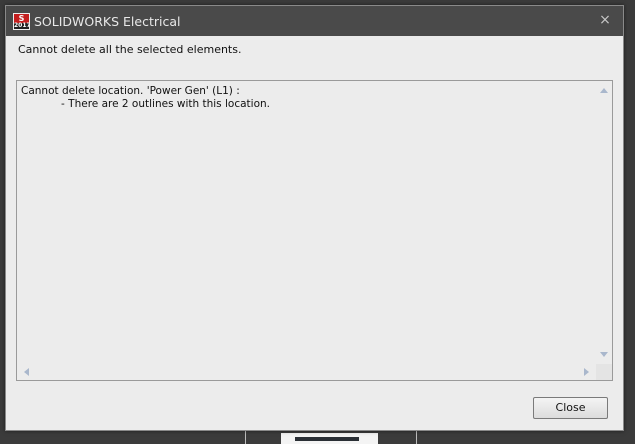 Image resolution: width=635 pixels, height=444 pixels. I want to click on background-thumbnail-graphic, so click(327, 439).